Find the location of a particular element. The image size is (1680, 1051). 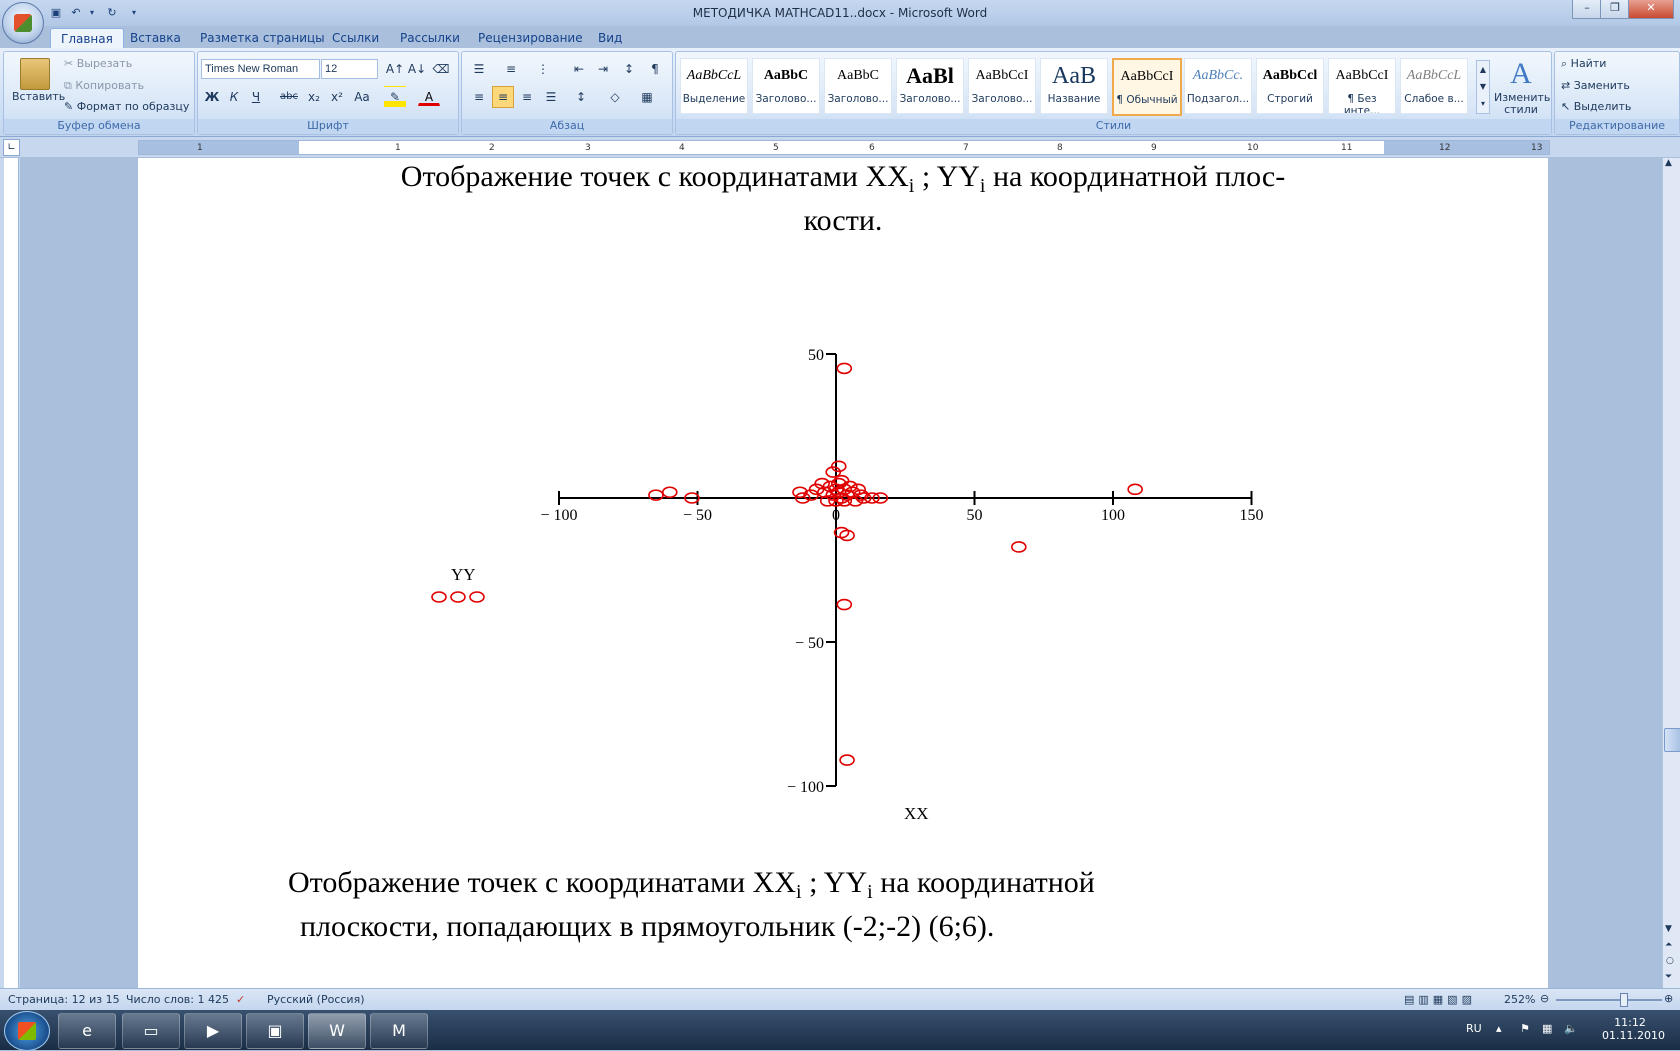

close-button: ✕ is located at coordinates (1651, 9).